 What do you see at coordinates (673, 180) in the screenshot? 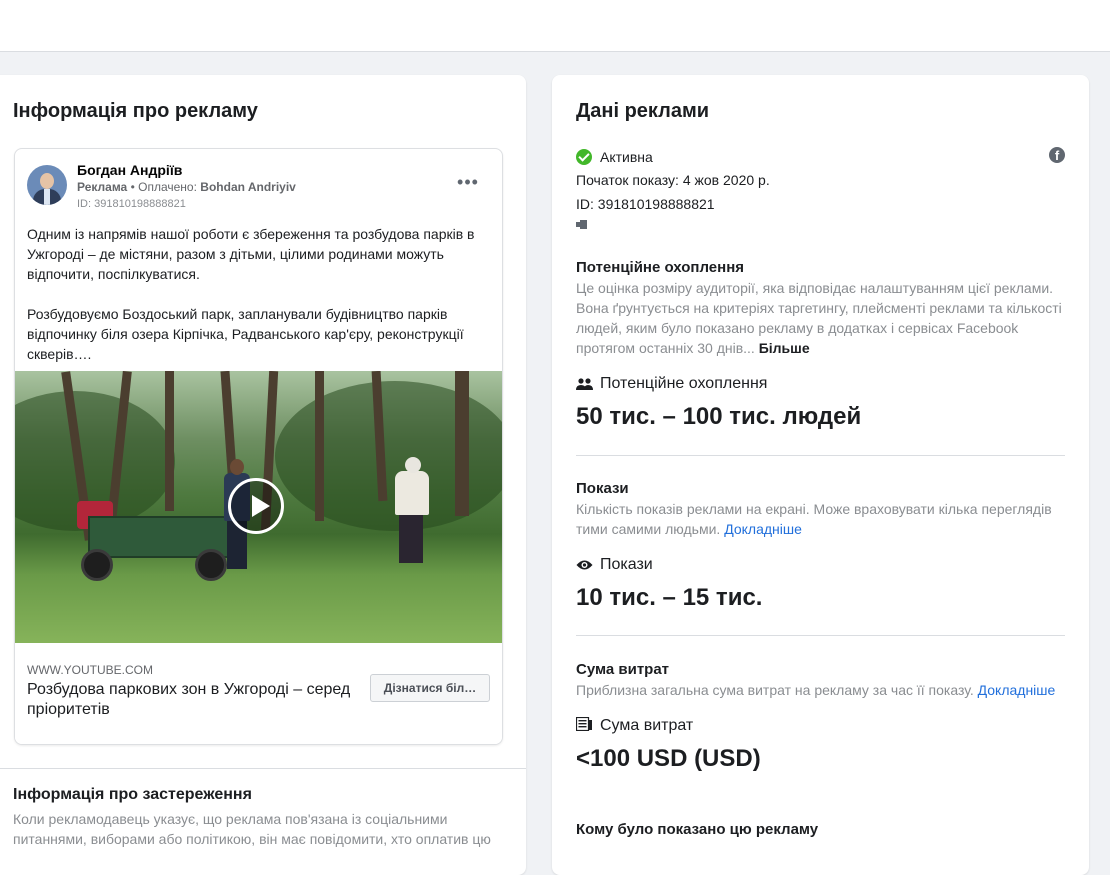
I see `start-date: Початок показу: 4 жов 2020 р.` at bounding box center [673, 180].